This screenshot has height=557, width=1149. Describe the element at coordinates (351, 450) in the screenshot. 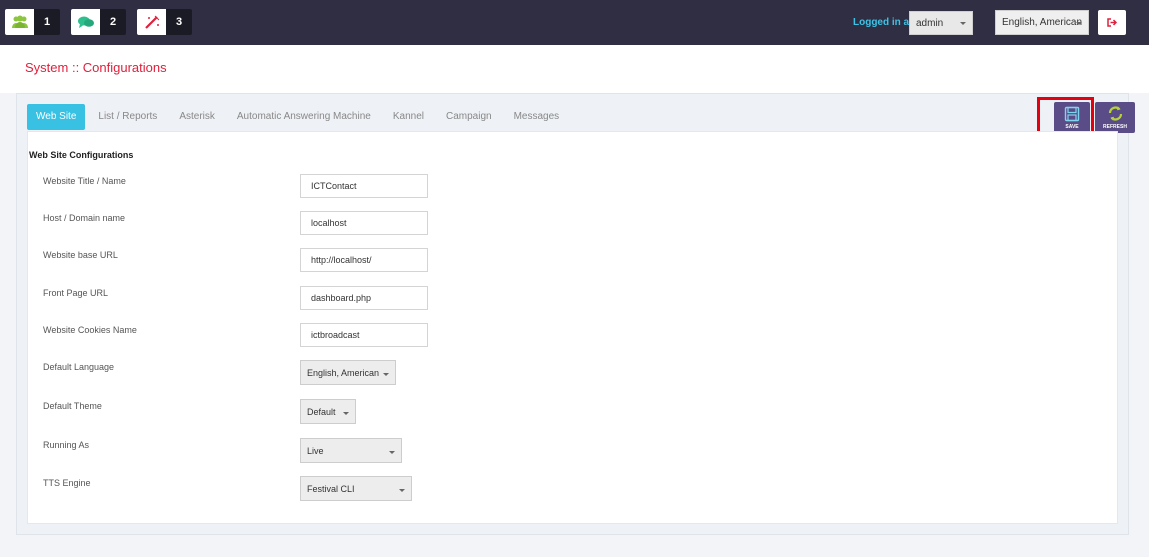

I see `running-as-select: Live` at that location.